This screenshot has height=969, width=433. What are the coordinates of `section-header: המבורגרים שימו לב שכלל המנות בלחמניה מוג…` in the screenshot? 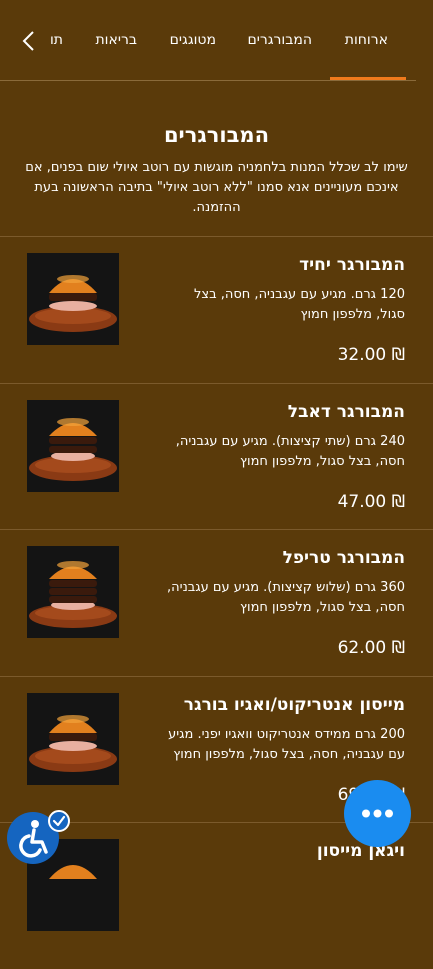 It's located at (216, 168).